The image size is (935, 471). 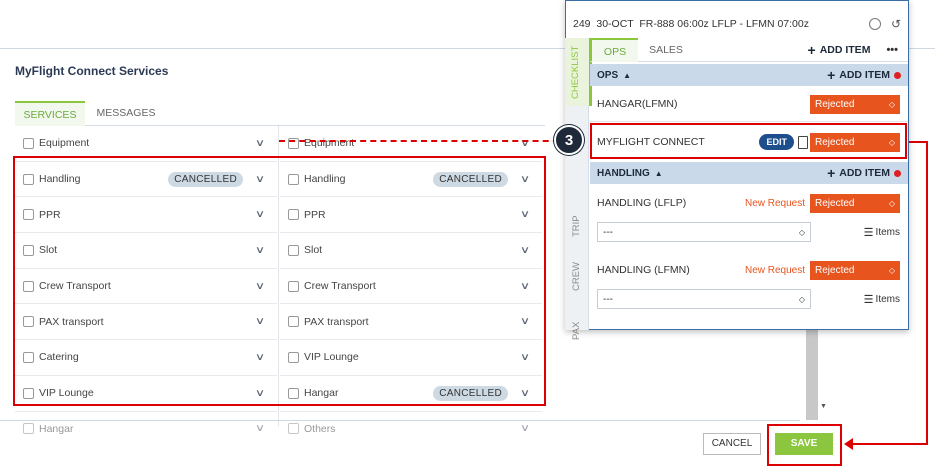 I want to click on handling-lfmn-request: New Request, so click(x=774, y=270).